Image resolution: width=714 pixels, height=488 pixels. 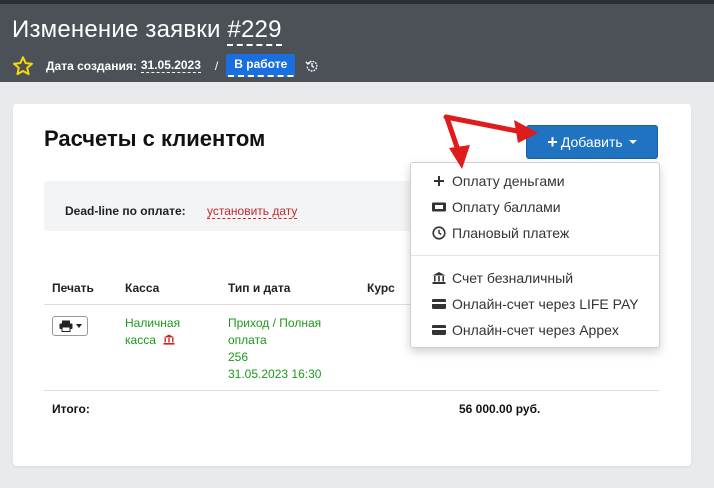 What do you see at coordinates (508, 181) in the screenshot?
I see `menu-item-label: Оплату деньгами` at bounding box center [508, 181].